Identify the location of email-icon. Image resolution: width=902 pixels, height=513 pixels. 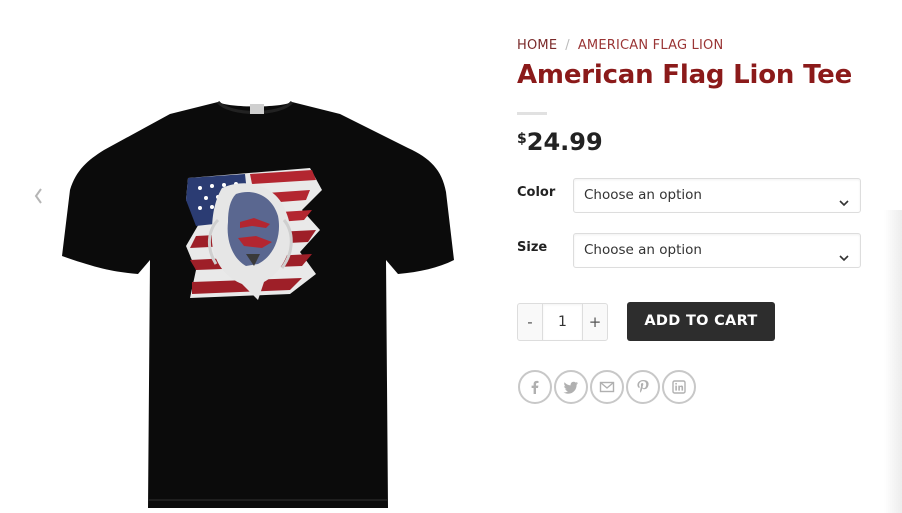
(607, 387).